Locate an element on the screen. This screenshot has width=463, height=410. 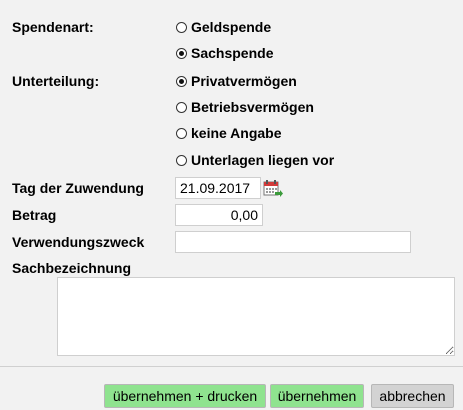
radio-label: Betriebsvermögen is located at coordinates (252, 107).